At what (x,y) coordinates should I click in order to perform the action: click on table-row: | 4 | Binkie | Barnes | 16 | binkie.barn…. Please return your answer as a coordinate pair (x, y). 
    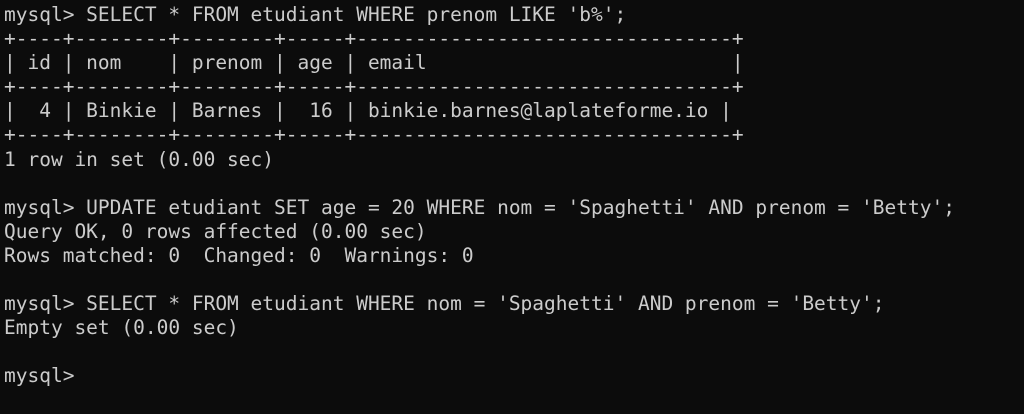
    Looking at the image, I should click on (368, 111).